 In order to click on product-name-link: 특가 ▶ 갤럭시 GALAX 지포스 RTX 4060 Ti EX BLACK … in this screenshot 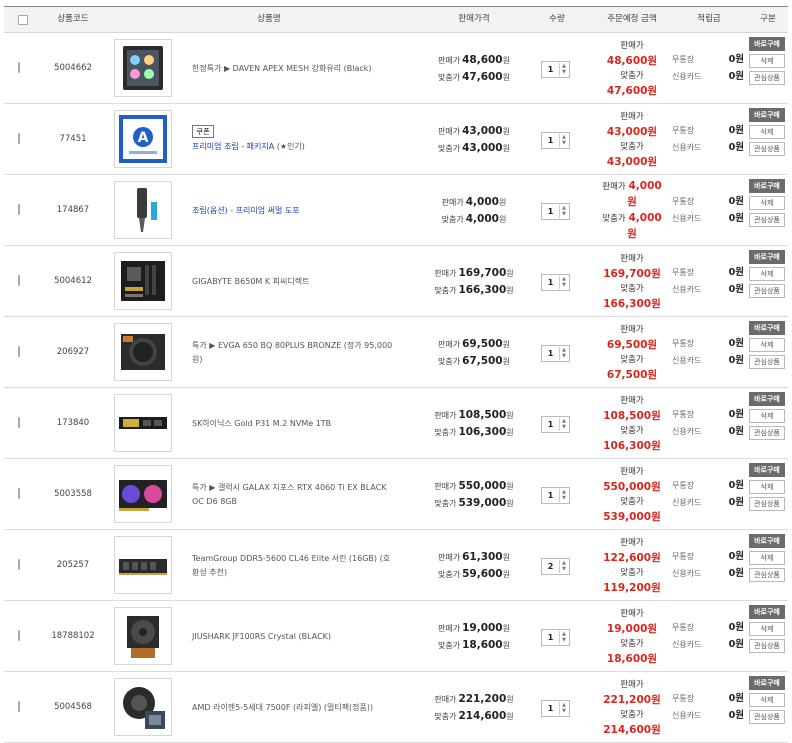, I will do `click(294, 495)`.